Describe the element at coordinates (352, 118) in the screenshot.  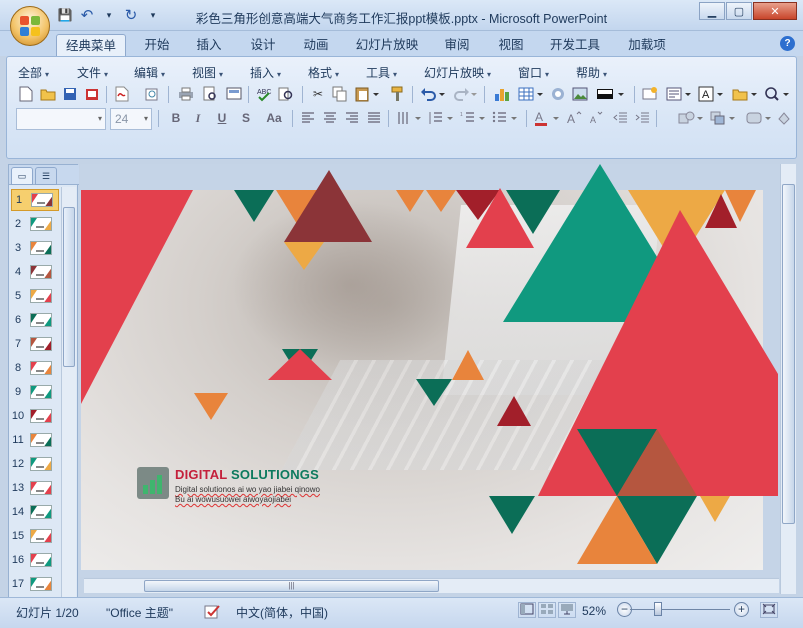
I see `align-right-icon` at that location.